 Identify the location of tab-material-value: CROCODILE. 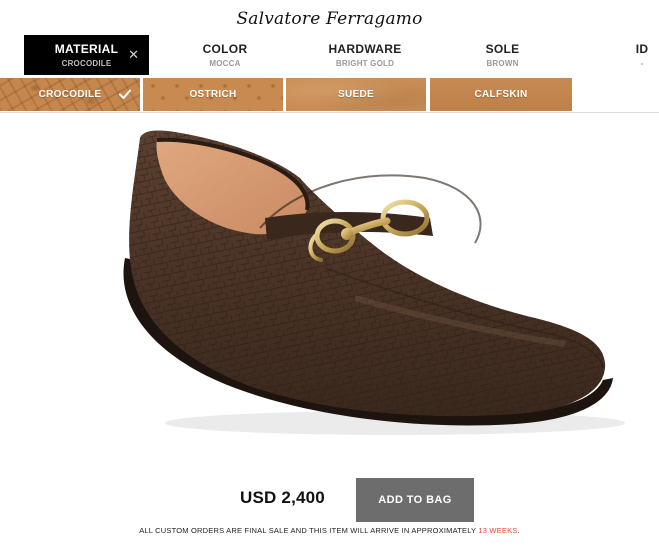
(86, 63).